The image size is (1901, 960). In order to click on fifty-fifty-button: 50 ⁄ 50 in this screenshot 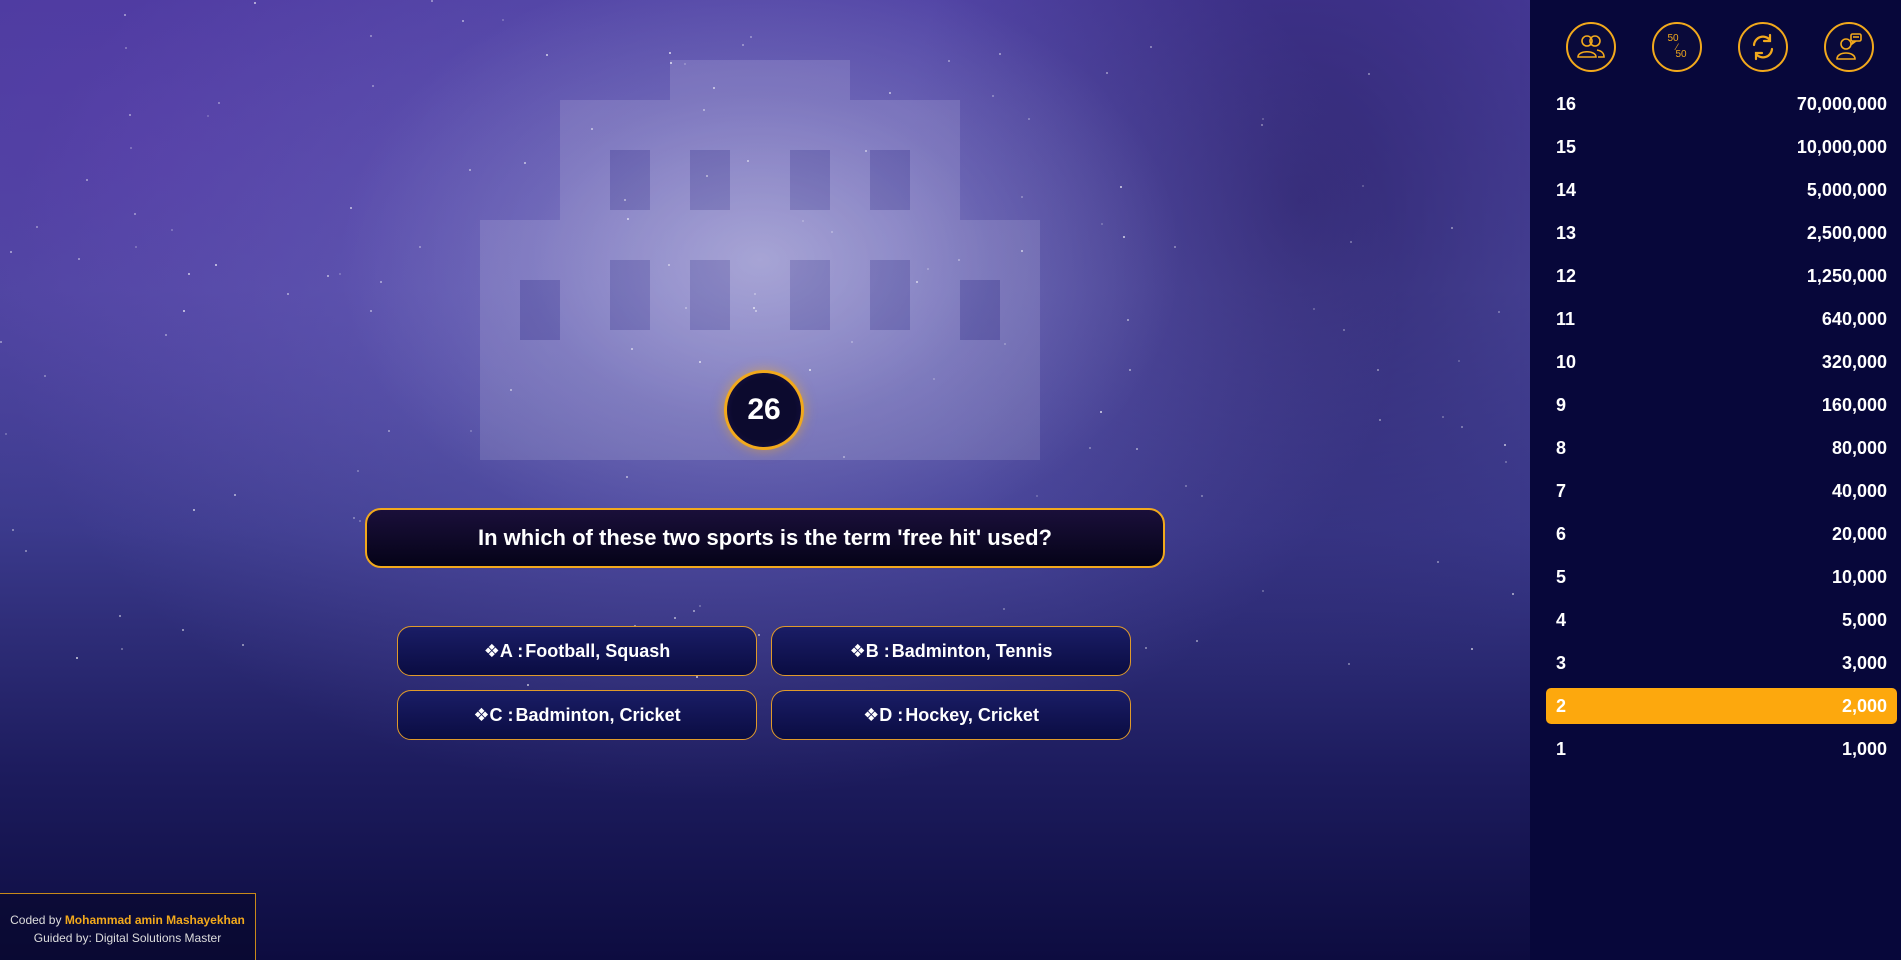, I will do `click(1677, 47)`.